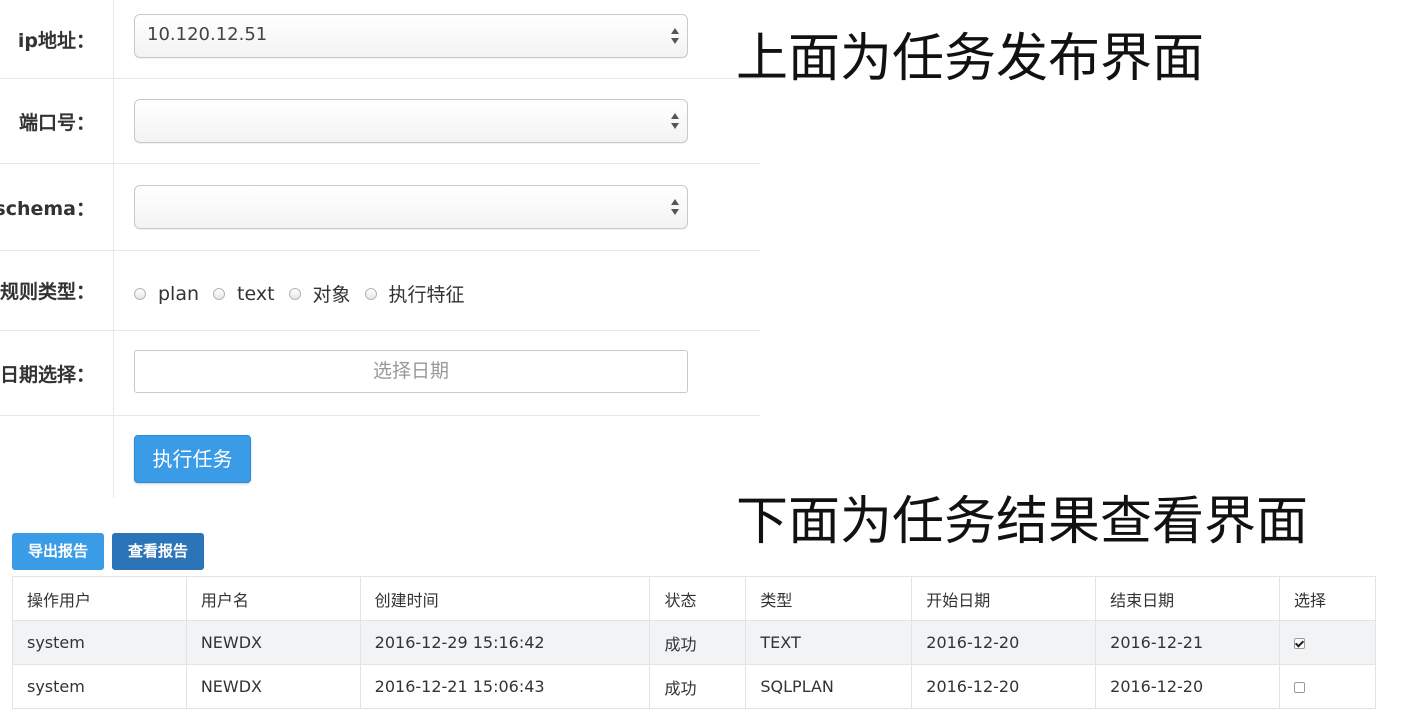  I want to click on action-row-label-cell, so click(57, 457).